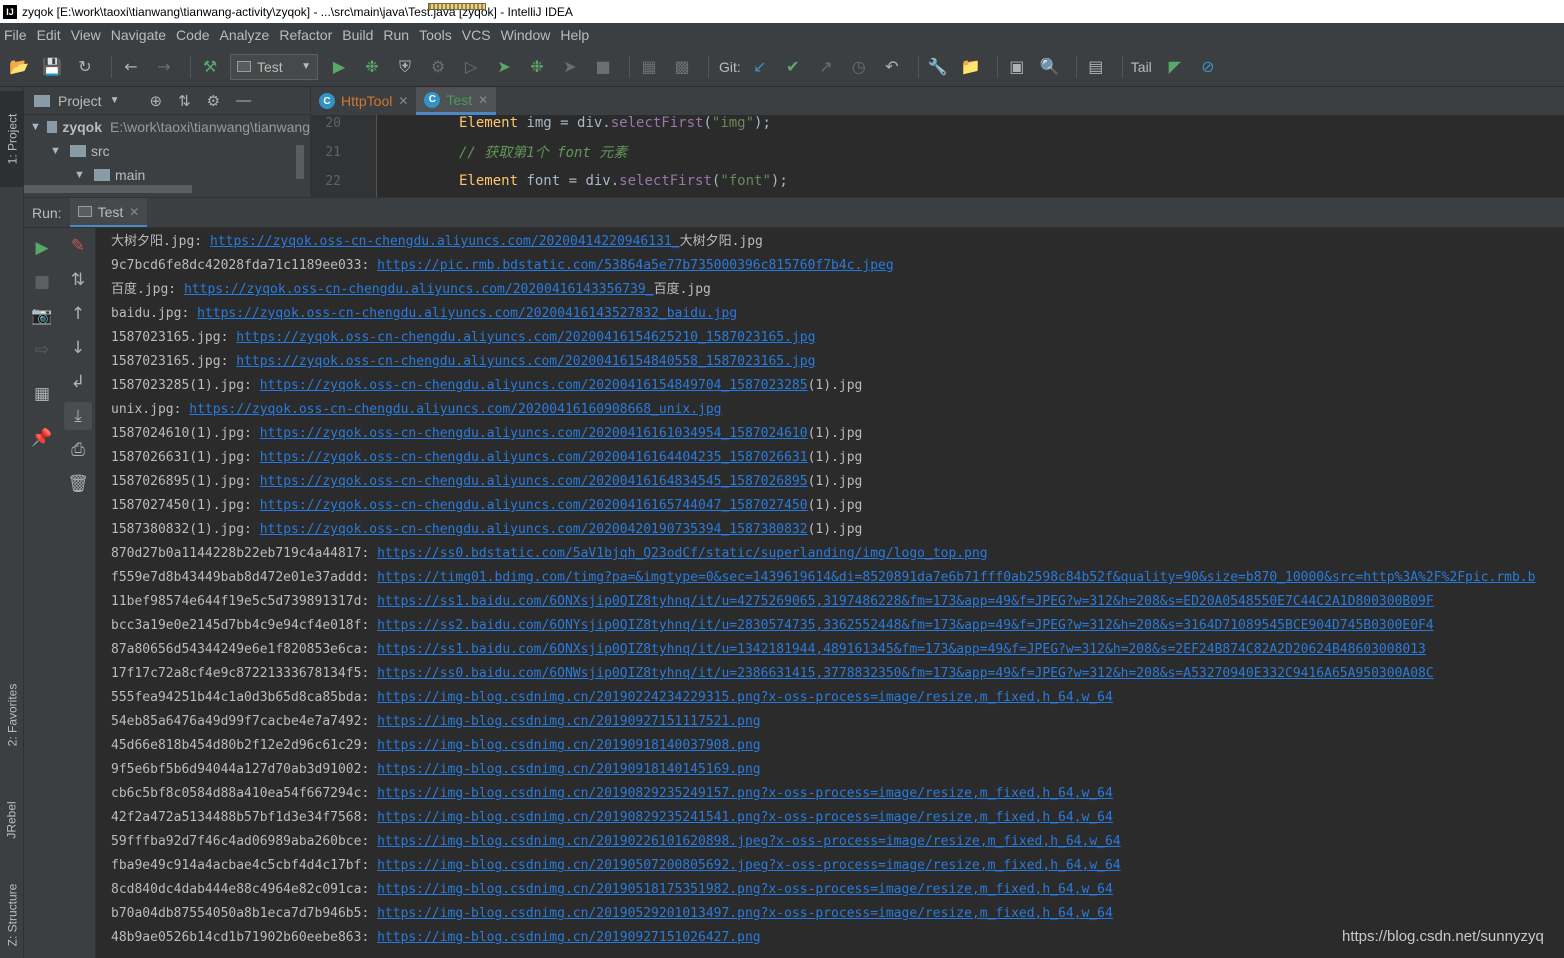 The image size is (1564, 958). I want to click on menu-build: Build, so click(358, 35).